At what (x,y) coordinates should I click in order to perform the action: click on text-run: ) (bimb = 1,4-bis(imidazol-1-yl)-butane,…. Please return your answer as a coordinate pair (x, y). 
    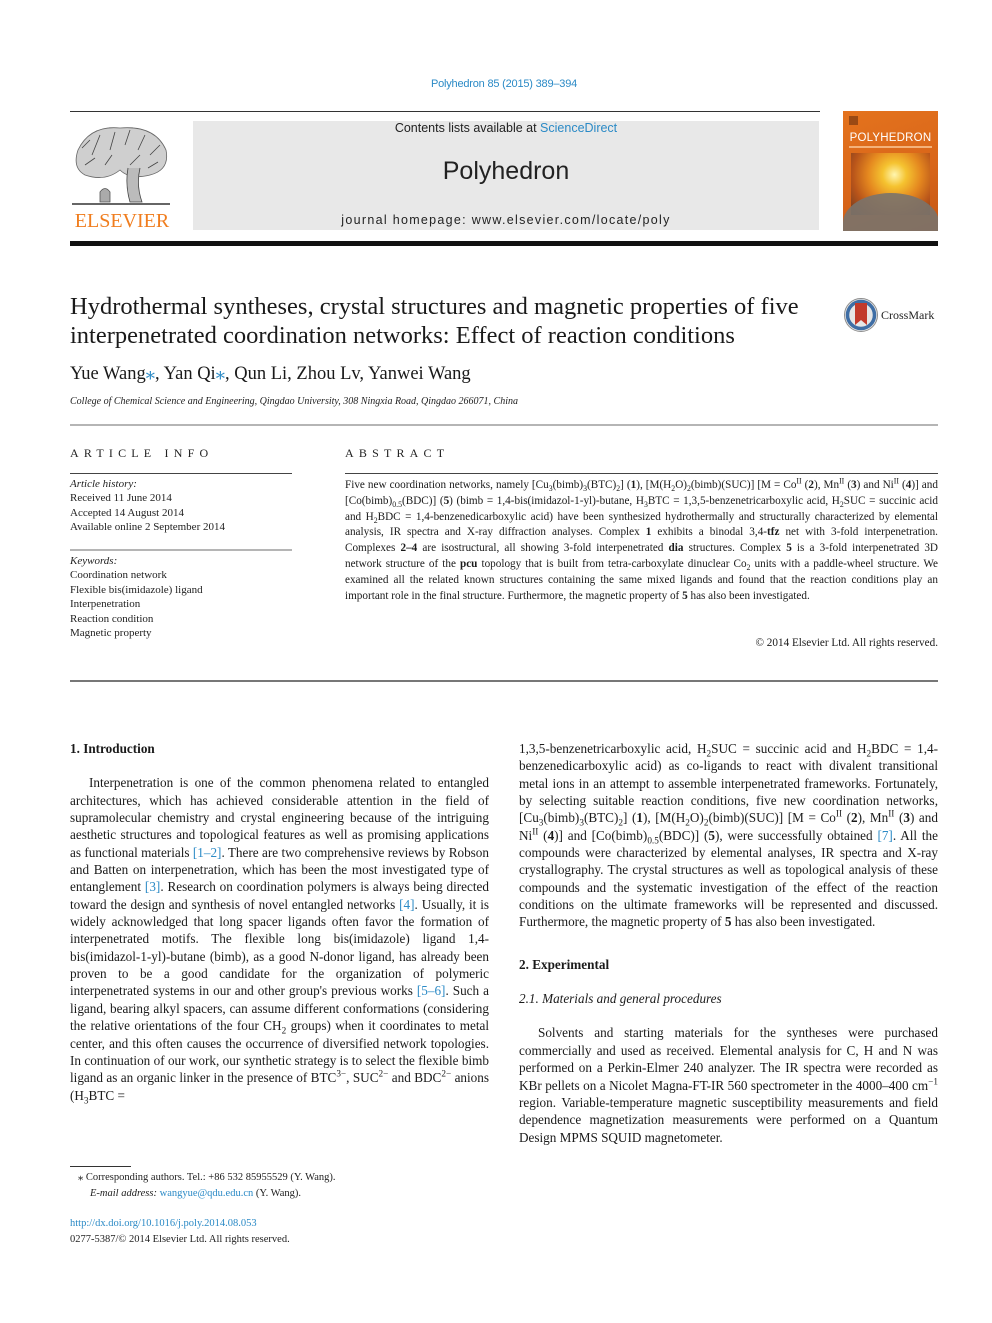
    Looking at the image, I should click on (546, 500).